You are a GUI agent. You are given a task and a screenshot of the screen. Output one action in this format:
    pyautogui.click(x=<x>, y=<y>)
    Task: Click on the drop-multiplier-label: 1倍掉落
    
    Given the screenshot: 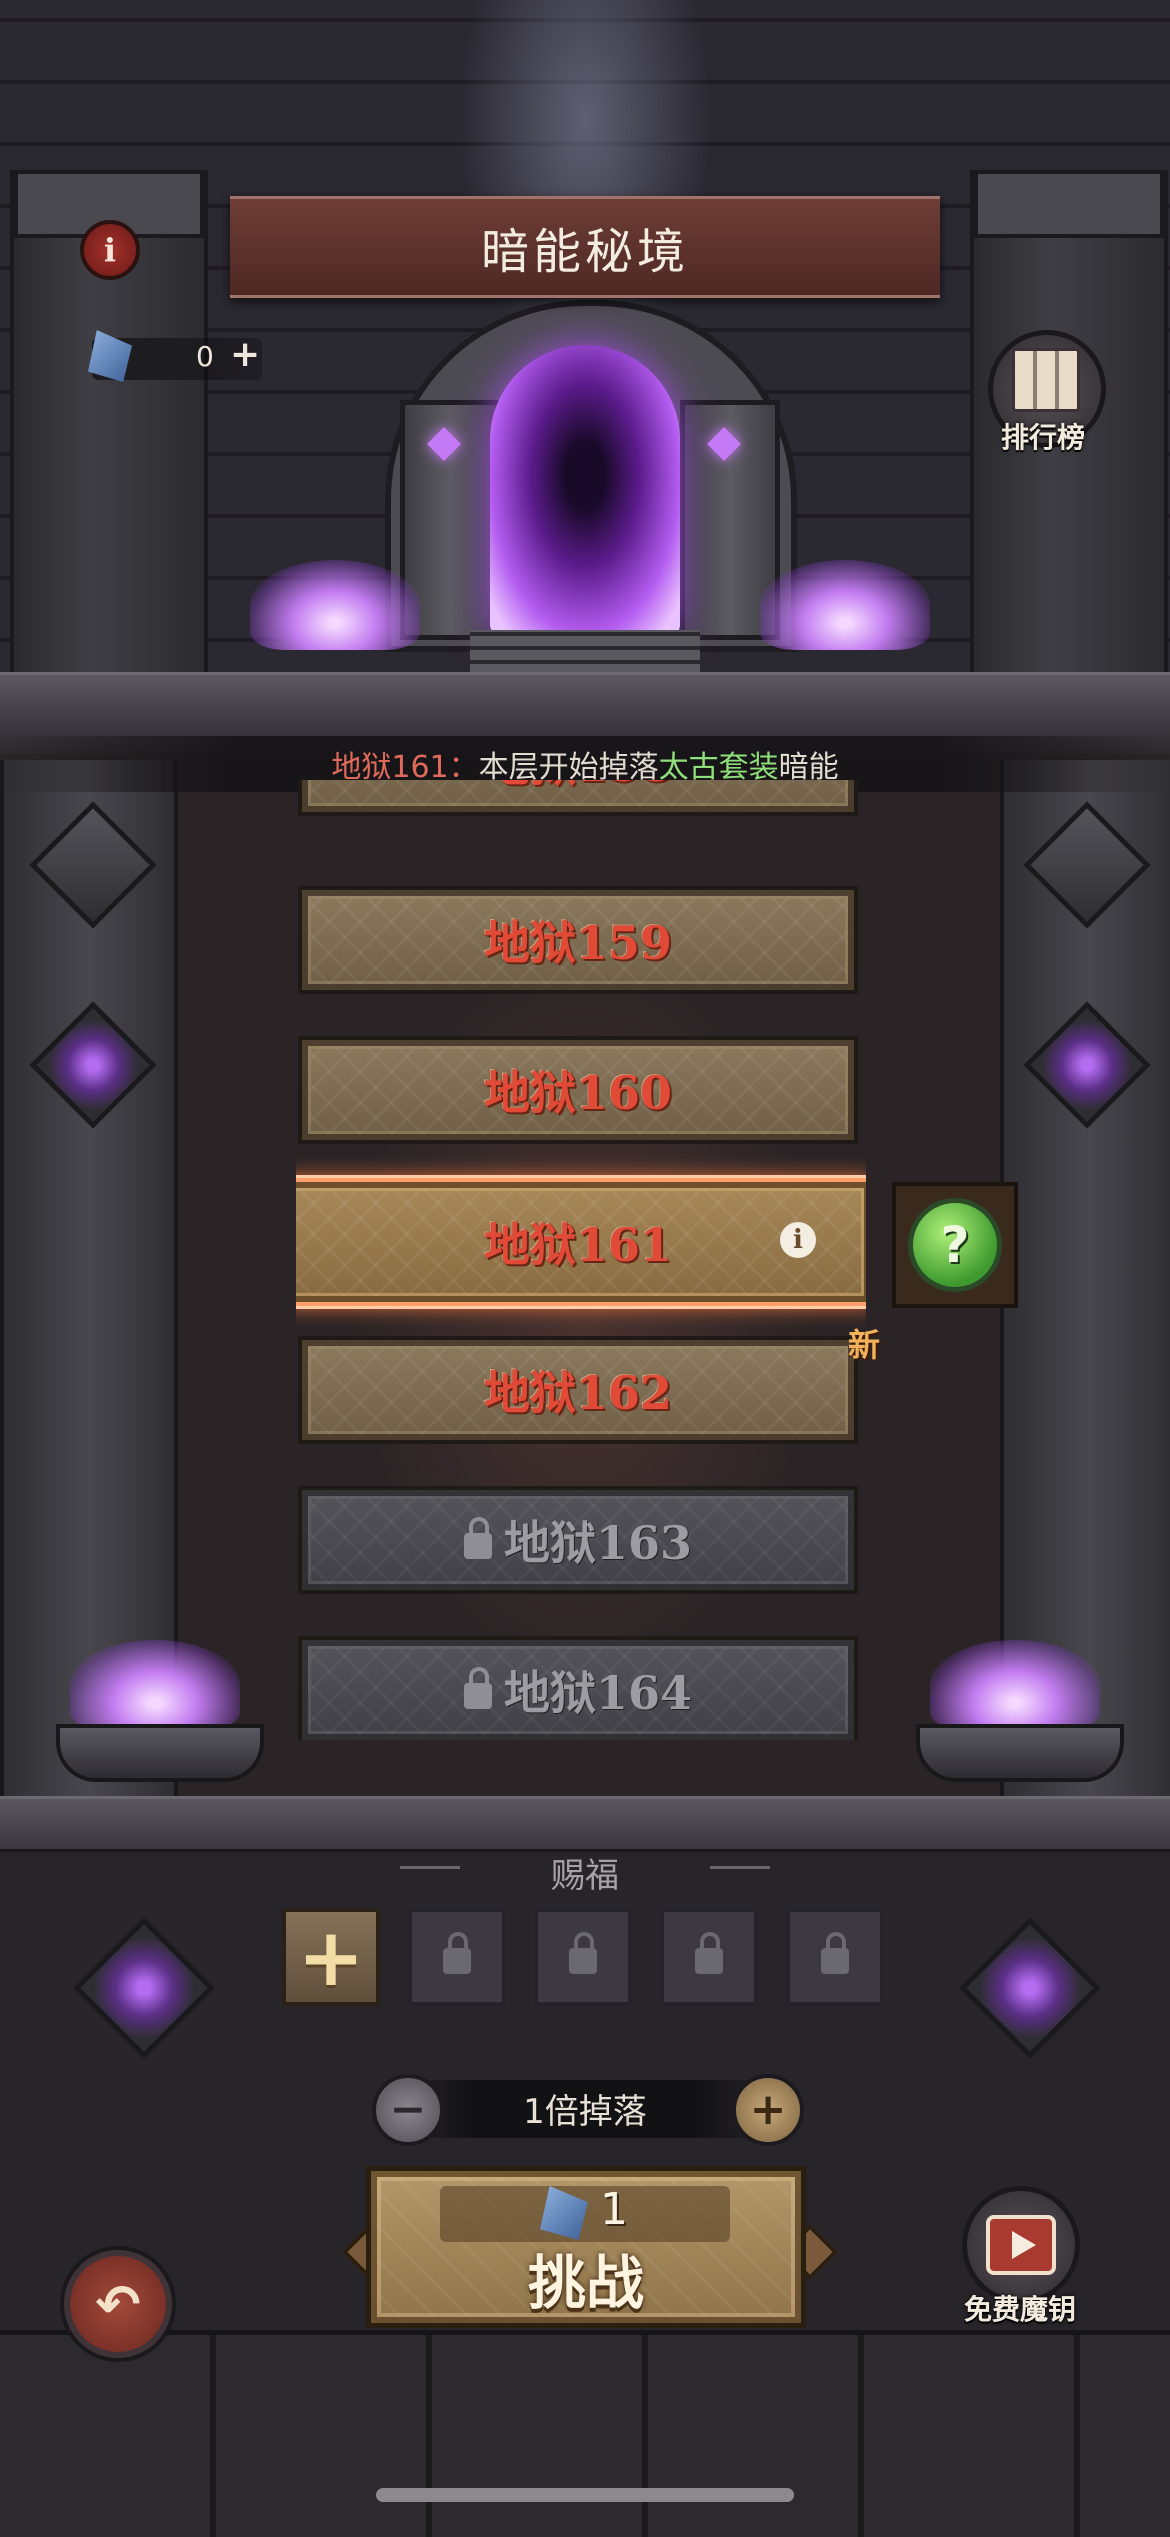 What is the action you would take?
    pyautogui.click(x=585, y=2112)
    